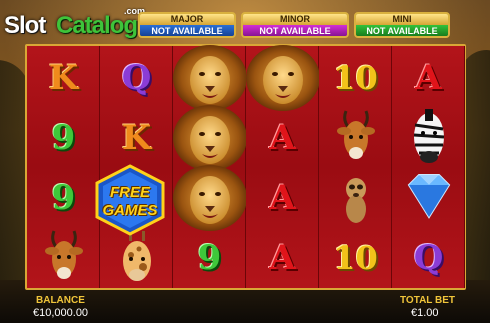  I want to click on zebra-icon, so click(429, 138).